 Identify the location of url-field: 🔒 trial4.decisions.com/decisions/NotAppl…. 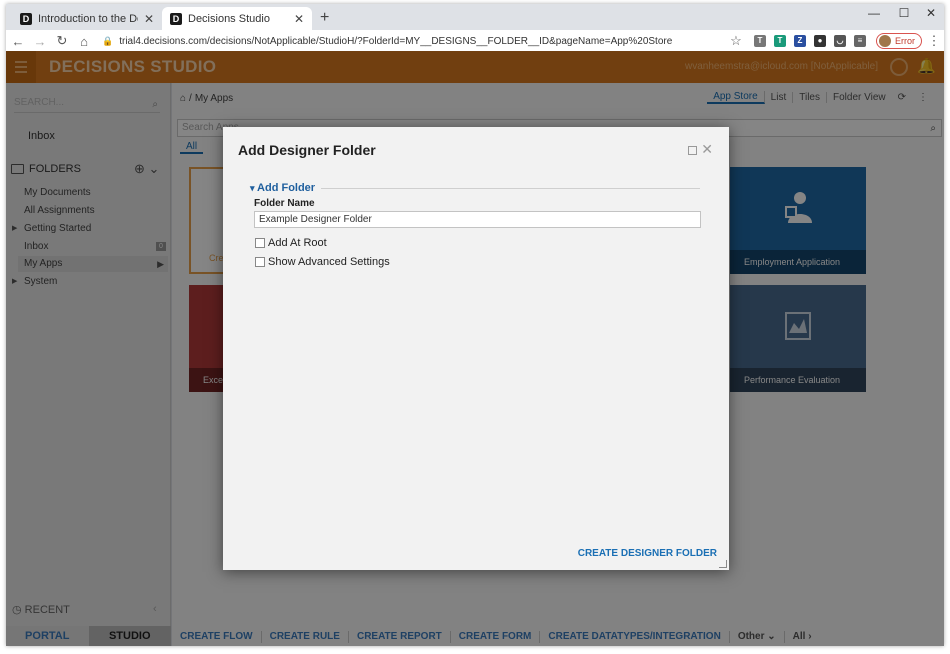
(413, 41).